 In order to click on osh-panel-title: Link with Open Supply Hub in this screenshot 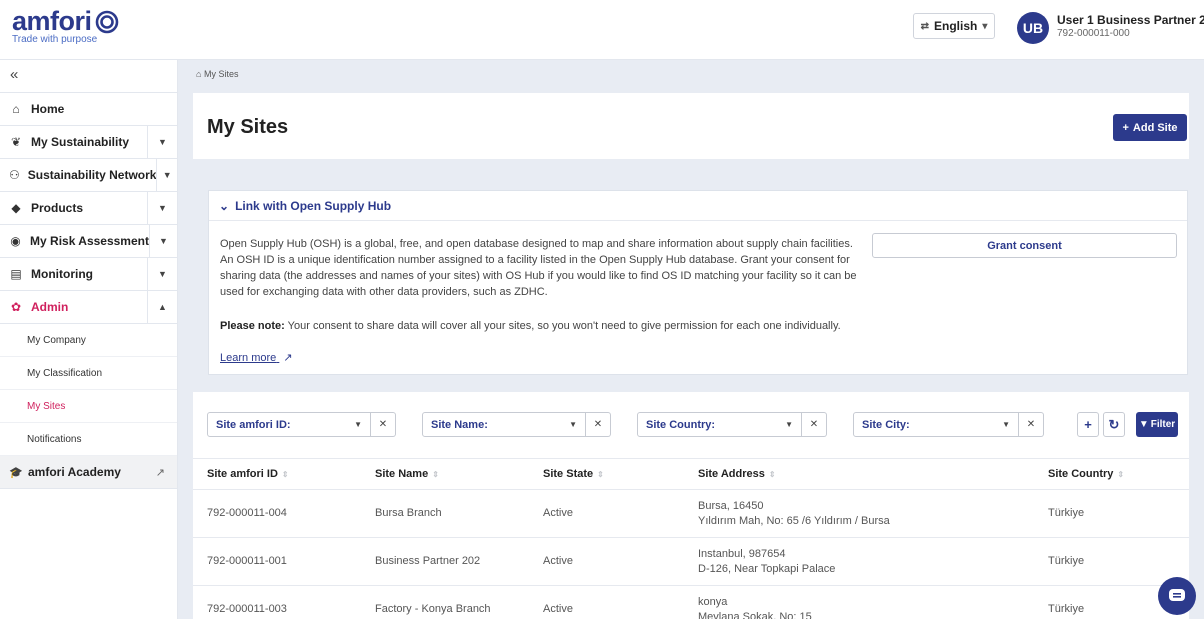, I will do `click(313, 205)`.